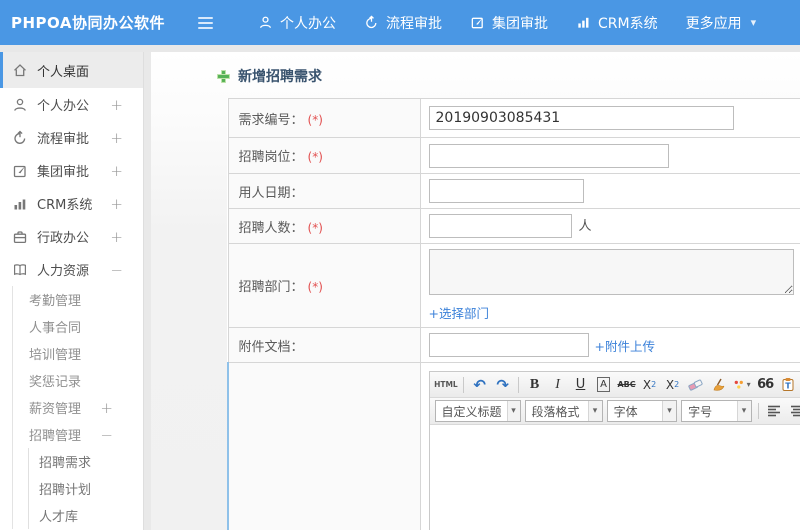  What do you see at coordinates (581, 118) in the screenshot?
I see `demand-number-input` at bounding box center [581, 118].